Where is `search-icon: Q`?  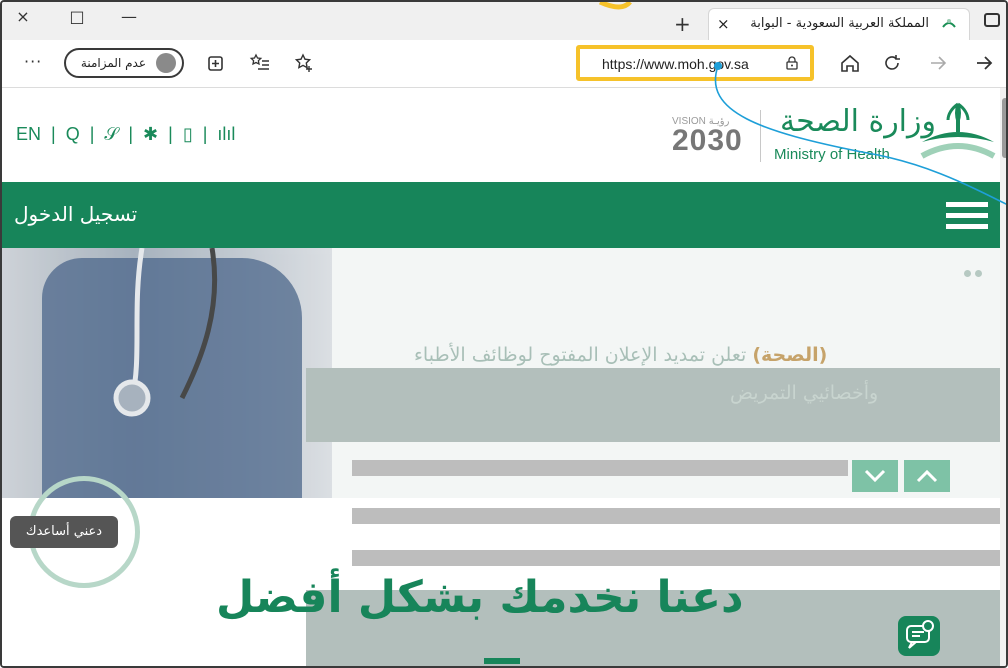 search-icon: Q is located at coordinates (73, 134).